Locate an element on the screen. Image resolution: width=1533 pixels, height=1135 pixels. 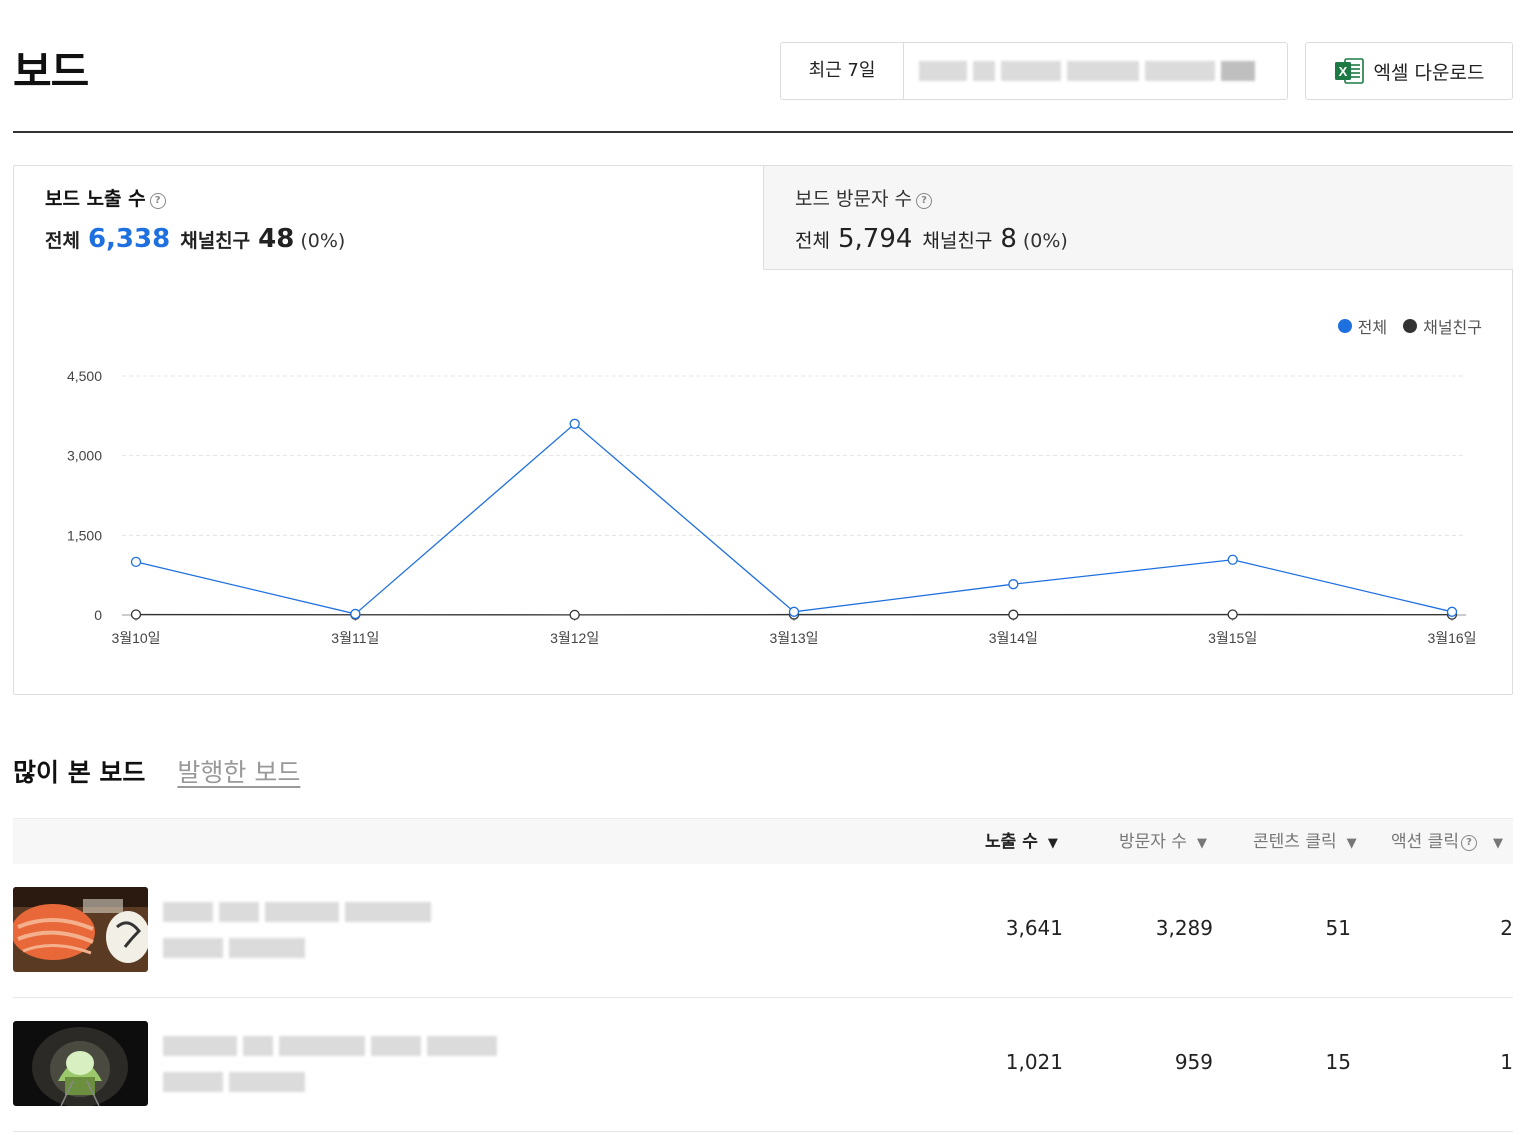
cell-content-clicks: 15 is located at coordinates (1338, 1062).